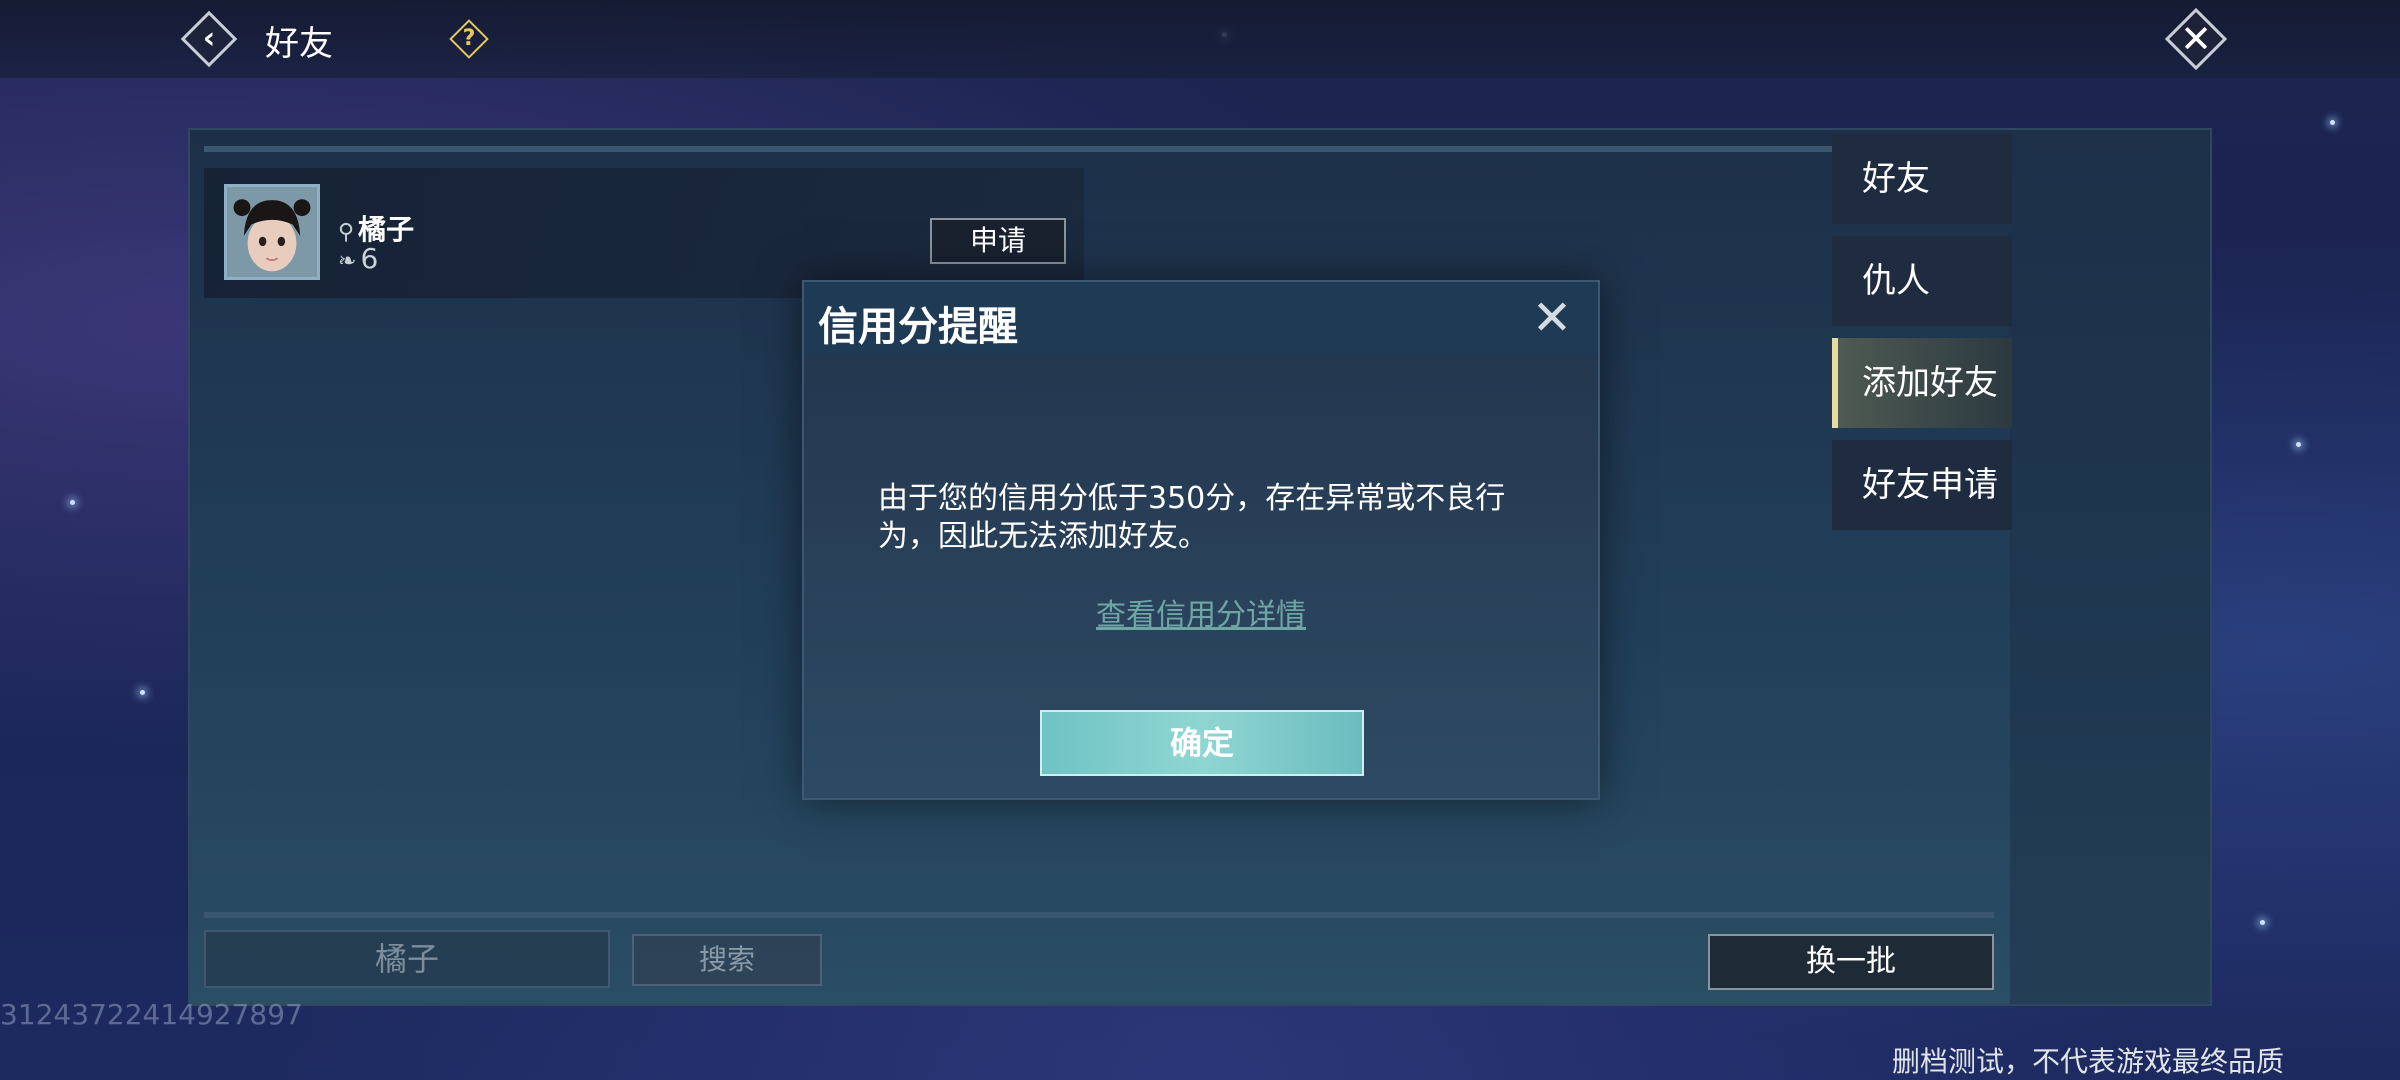 Image resolution: width=2400 pixels, height=1080 pixels. I want to click on level-icon: ❧, so click(347, 261).